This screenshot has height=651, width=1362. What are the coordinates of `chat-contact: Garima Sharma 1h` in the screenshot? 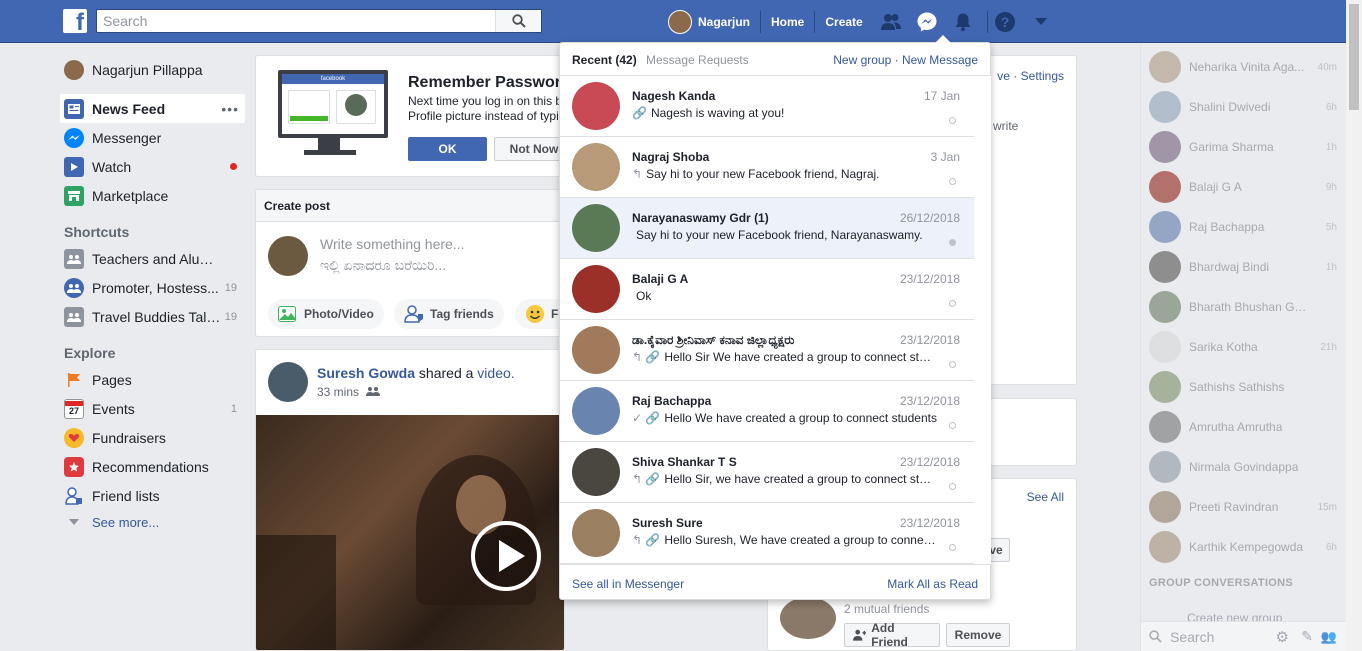 It's located at (1244, 147).